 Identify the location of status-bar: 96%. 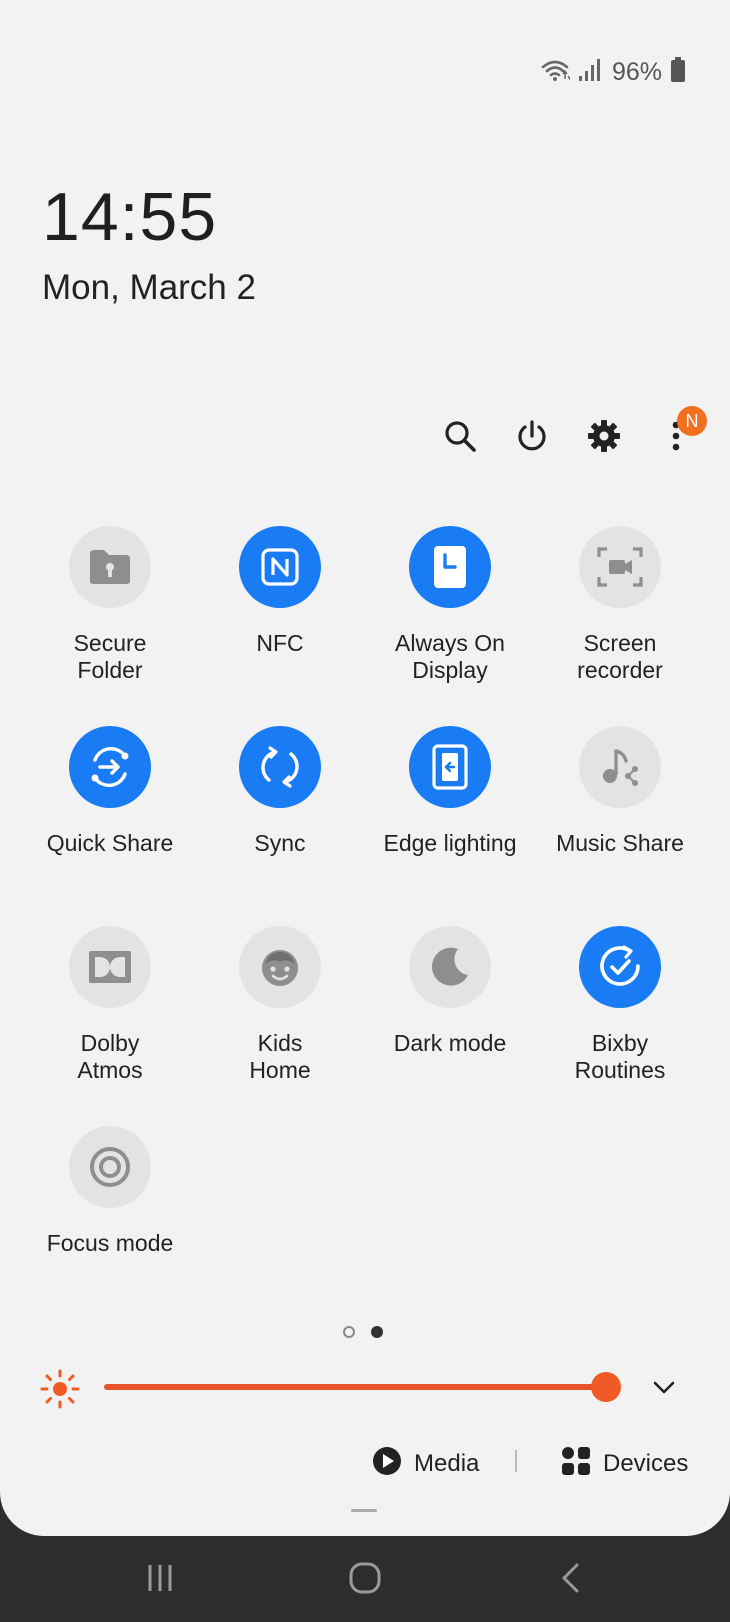
(613, 72).